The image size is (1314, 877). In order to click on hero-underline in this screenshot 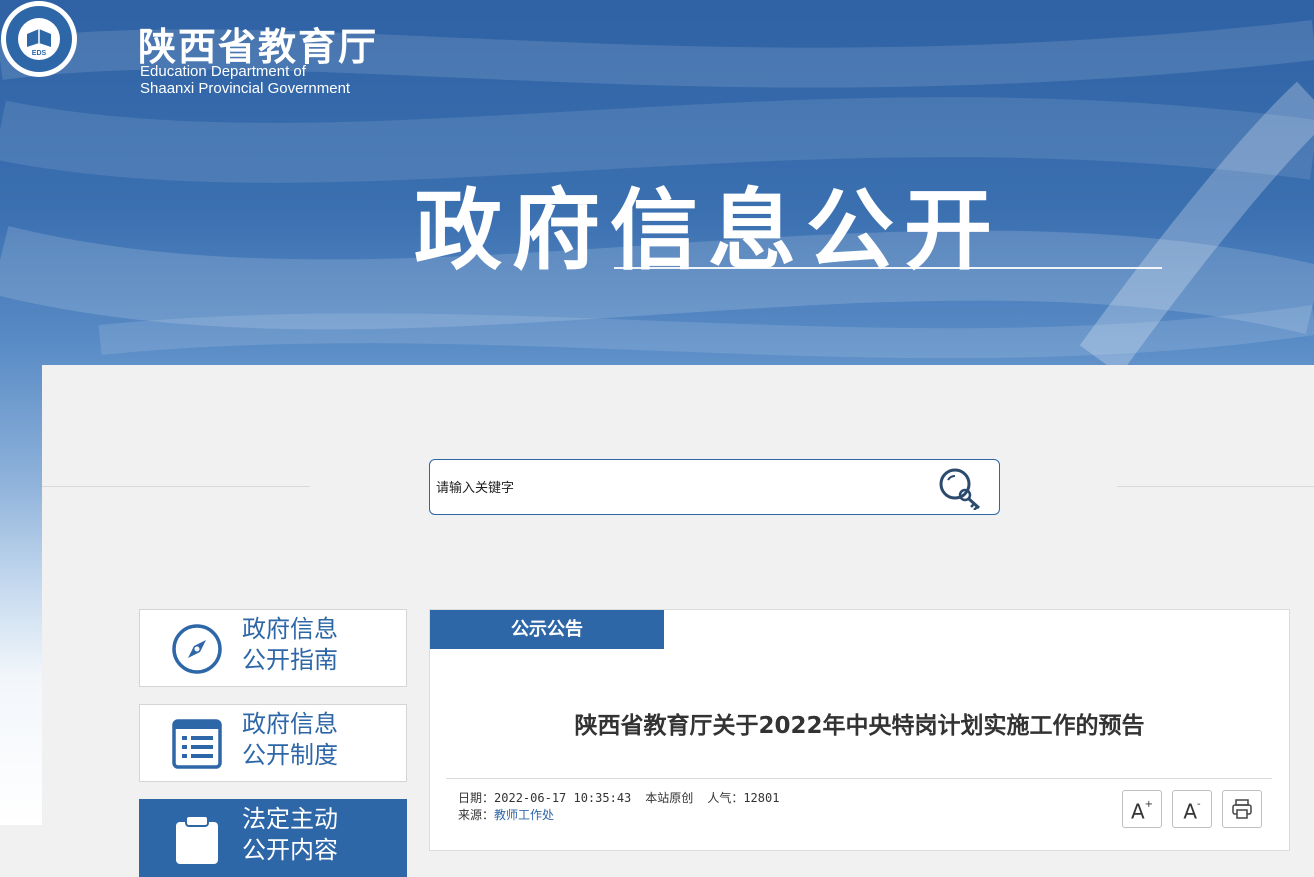, I will do `click(888, 268)`.